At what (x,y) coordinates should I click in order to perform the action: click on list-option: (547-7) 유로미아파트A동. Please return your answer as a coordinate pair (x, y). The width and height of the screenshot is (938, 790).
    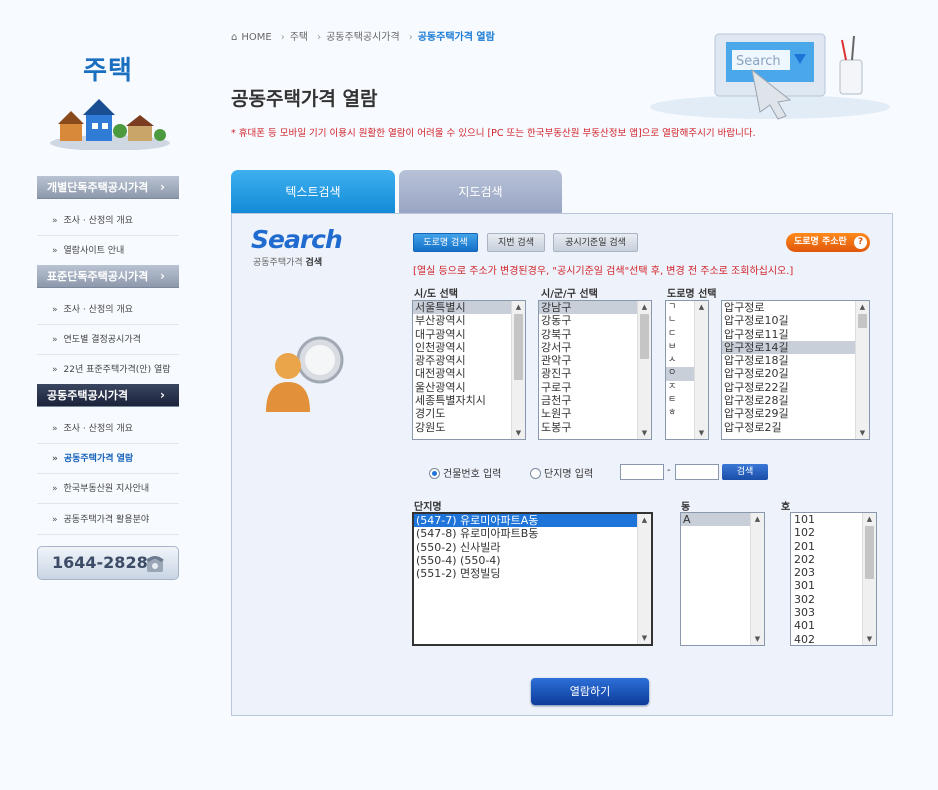
    Looking at the image, I should click on (532, 521).